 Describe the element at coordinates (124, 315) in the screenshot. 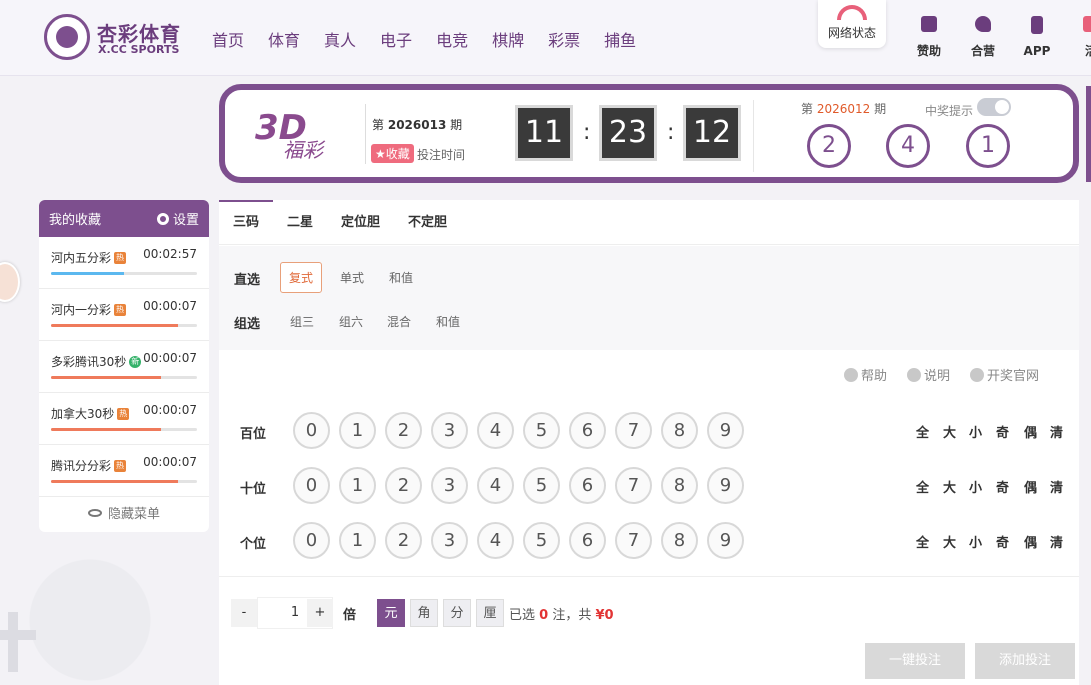

I see `favorite-item: 河内一分彩热 00:00:07` at that location.